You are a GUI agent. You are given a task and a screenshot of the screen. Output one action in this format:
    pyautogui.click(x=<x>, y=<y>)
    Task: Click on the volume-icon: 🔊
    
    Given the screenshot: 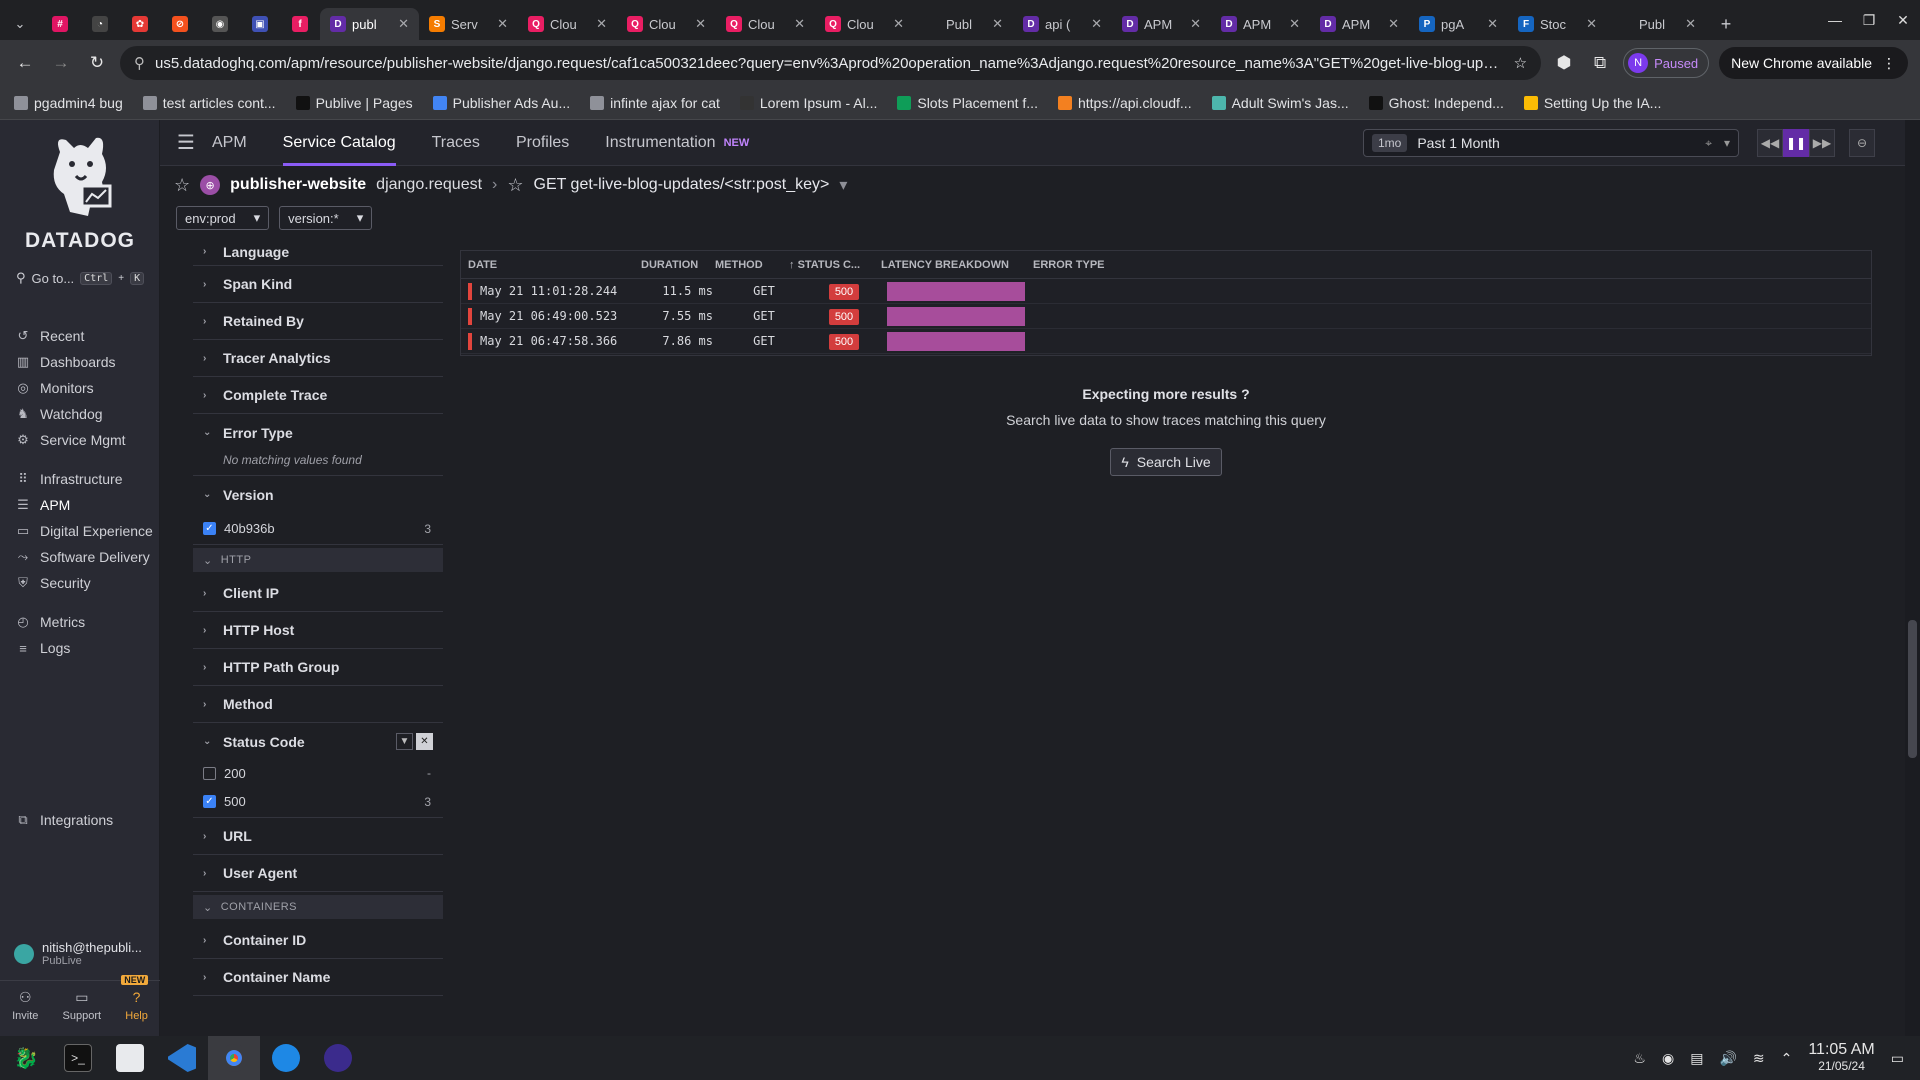 What is the action you would take?
    pyautogui.click(x=1727, y=1058)
    